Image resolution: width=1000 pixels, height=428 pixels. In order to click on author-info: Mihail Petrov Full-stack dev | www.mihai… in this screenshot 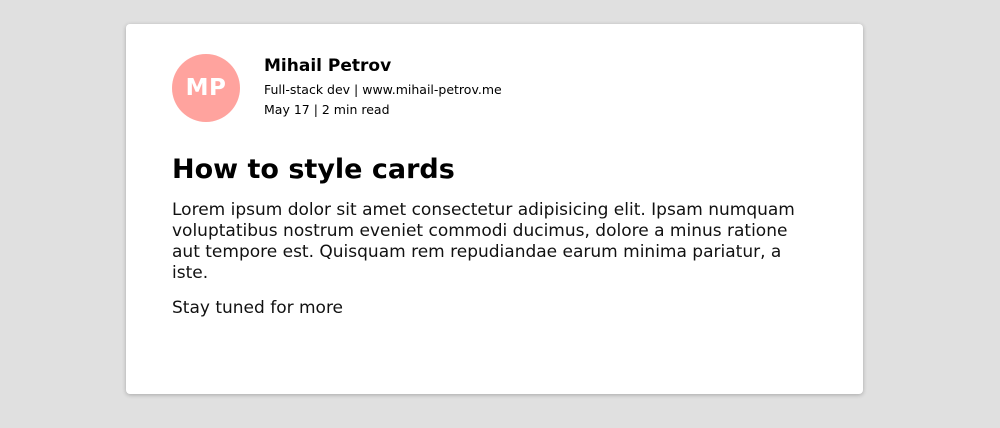, I will do `click(383, 88)`.